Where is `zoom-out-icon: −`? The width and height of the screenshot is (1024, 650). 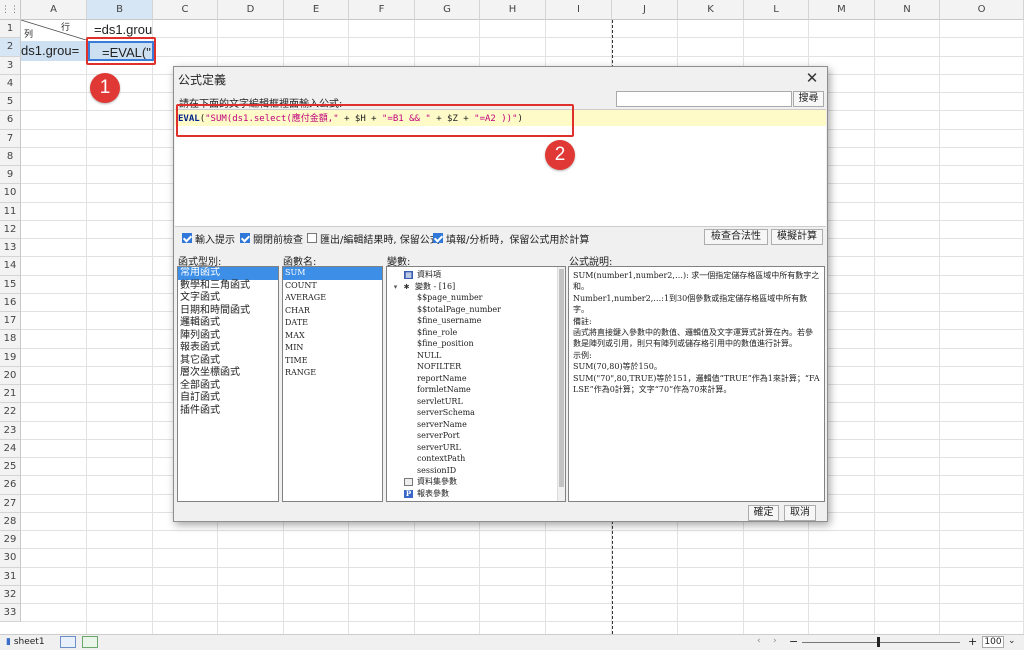 zoom-out-icon: − is located at coordinates (793, 641).